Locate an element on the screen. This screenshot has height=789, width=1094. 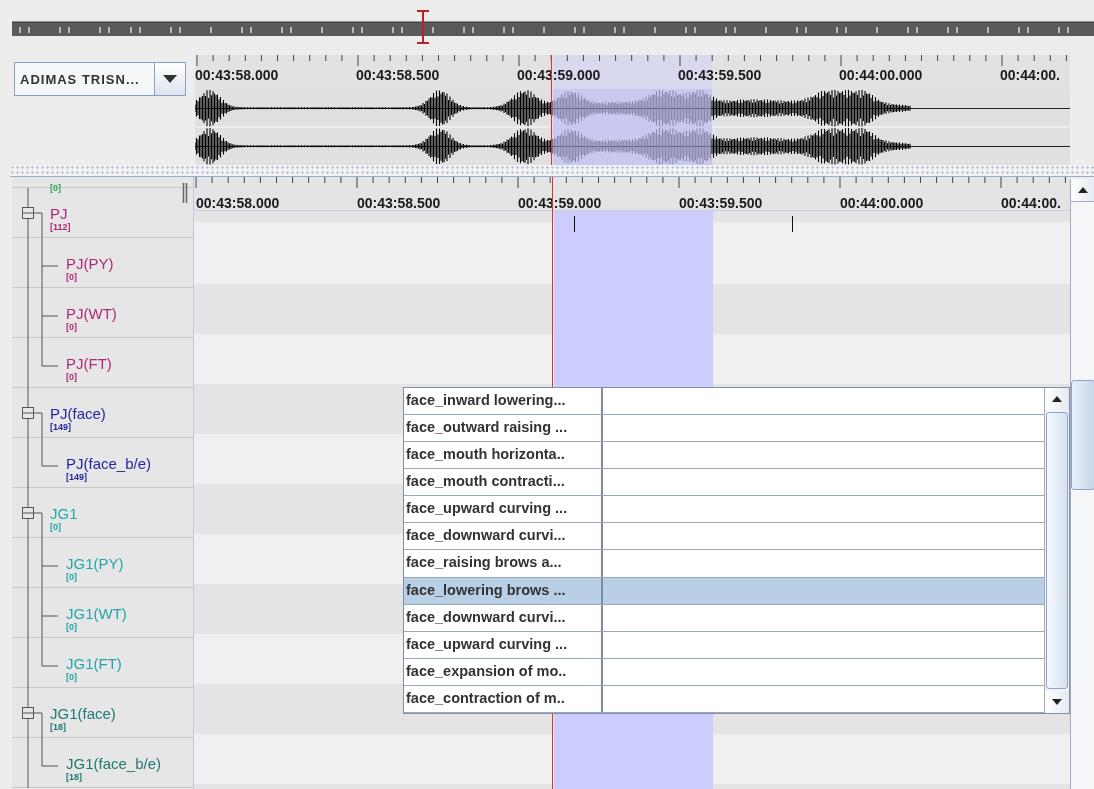
tier-name: JG1(face) is located at coordinates (83, 713).